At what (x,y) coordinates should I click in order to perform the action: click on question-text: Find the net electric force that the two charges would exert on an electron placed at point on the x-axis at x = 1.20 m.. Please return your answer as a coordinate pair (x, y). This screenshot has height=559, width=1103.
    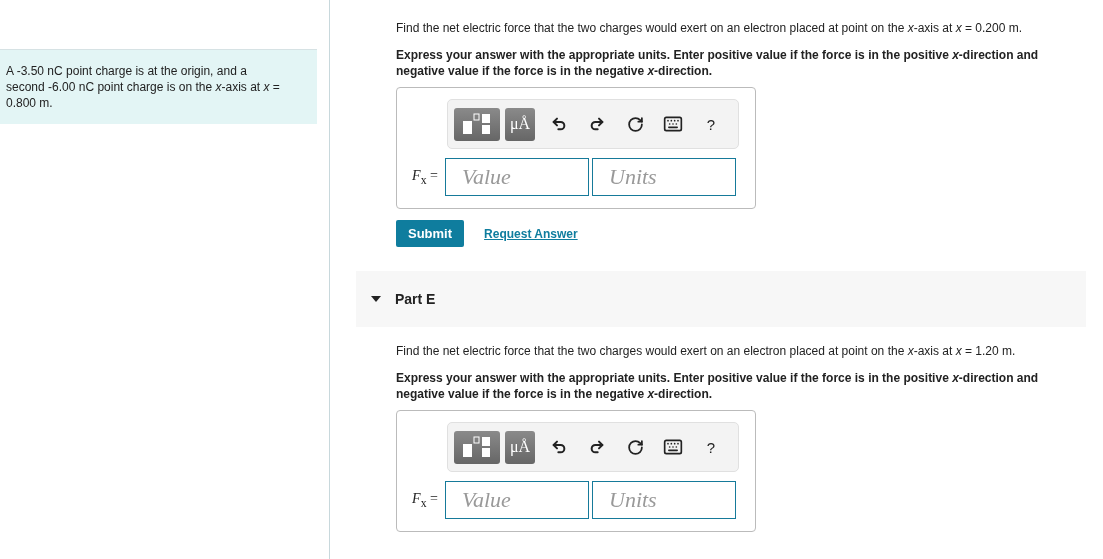
    Looking at the image, I should click on (706, 351).